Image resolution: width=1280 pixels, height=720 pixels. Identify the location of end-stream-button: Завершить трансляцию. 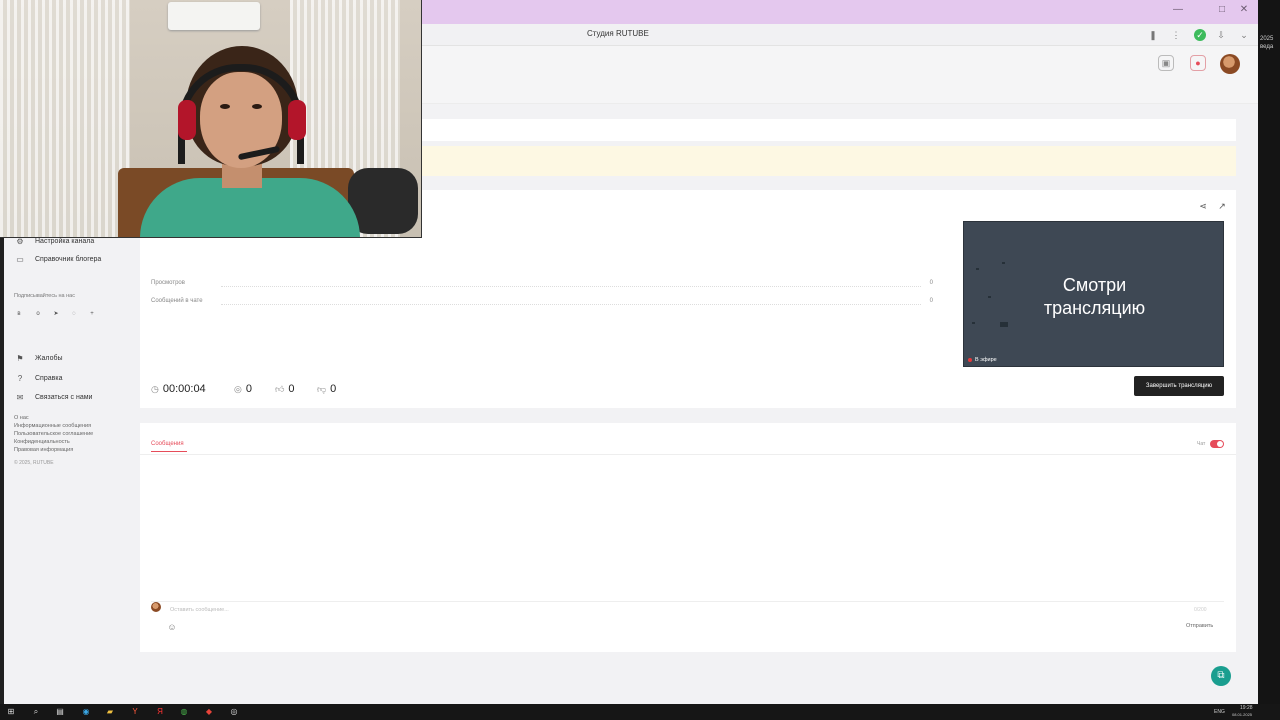
(1179, 386).